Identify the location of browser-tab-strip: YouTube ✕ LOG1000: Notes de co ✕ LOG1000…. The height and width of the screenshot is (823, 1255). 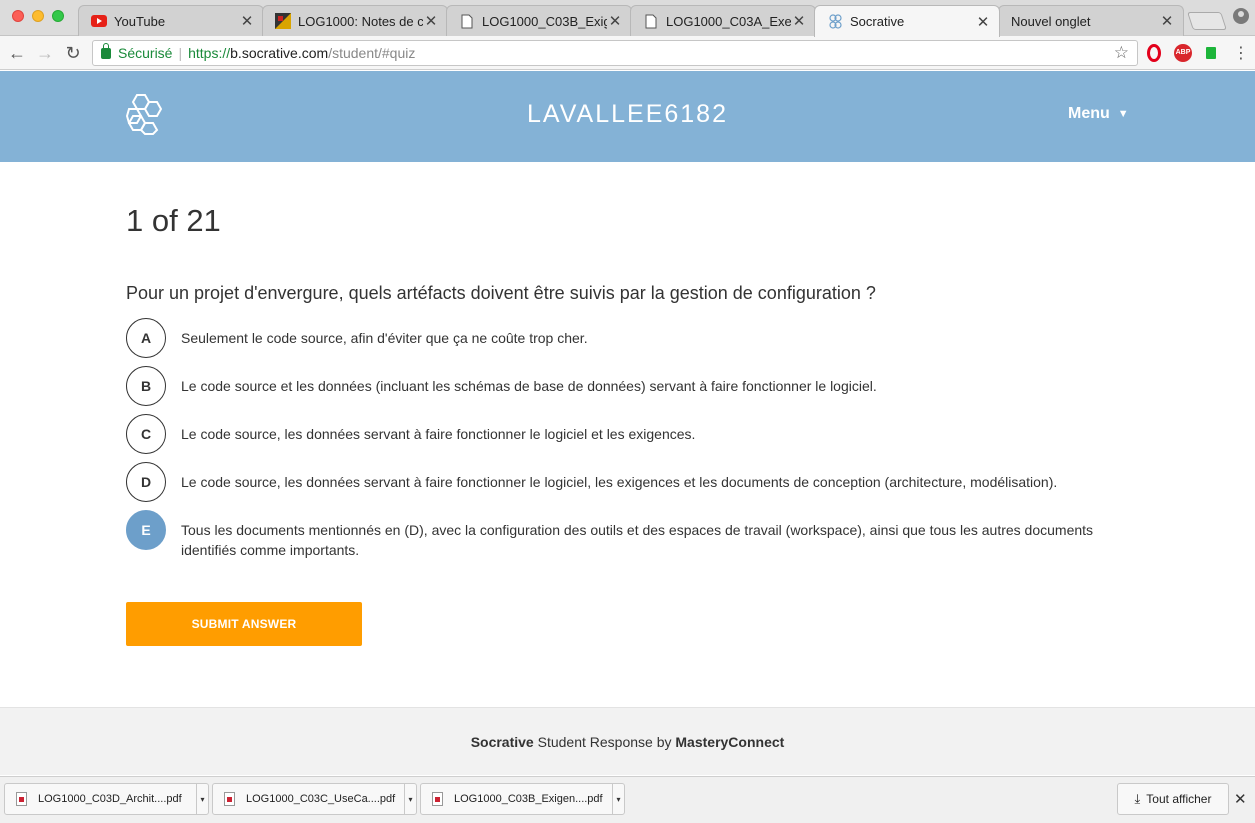
(627, 18).